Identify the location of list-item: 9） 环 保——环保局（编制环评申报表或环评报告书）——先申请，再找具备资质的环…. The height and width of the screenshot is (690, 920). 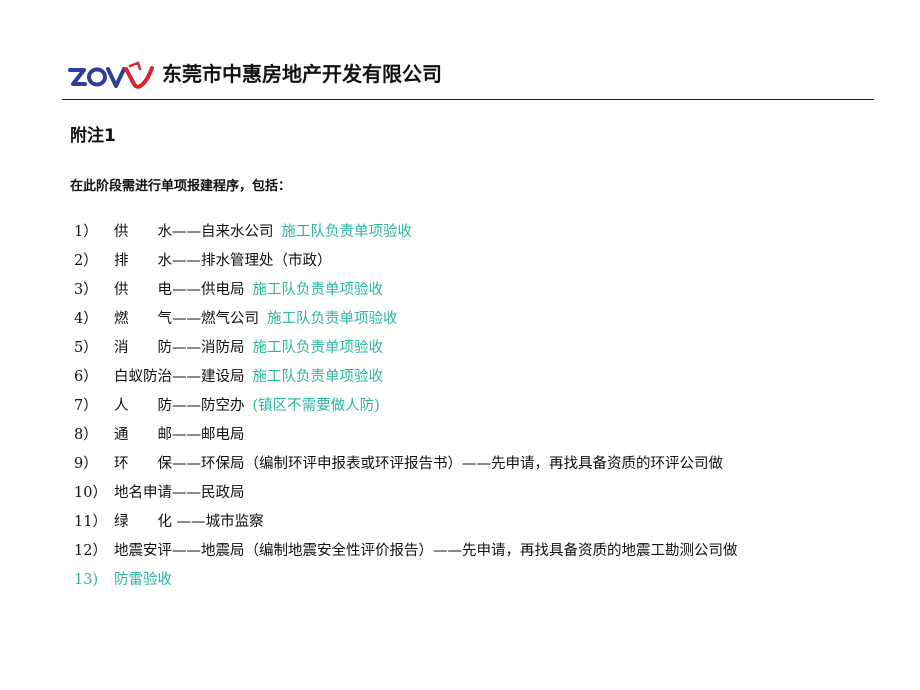
(474, 464).